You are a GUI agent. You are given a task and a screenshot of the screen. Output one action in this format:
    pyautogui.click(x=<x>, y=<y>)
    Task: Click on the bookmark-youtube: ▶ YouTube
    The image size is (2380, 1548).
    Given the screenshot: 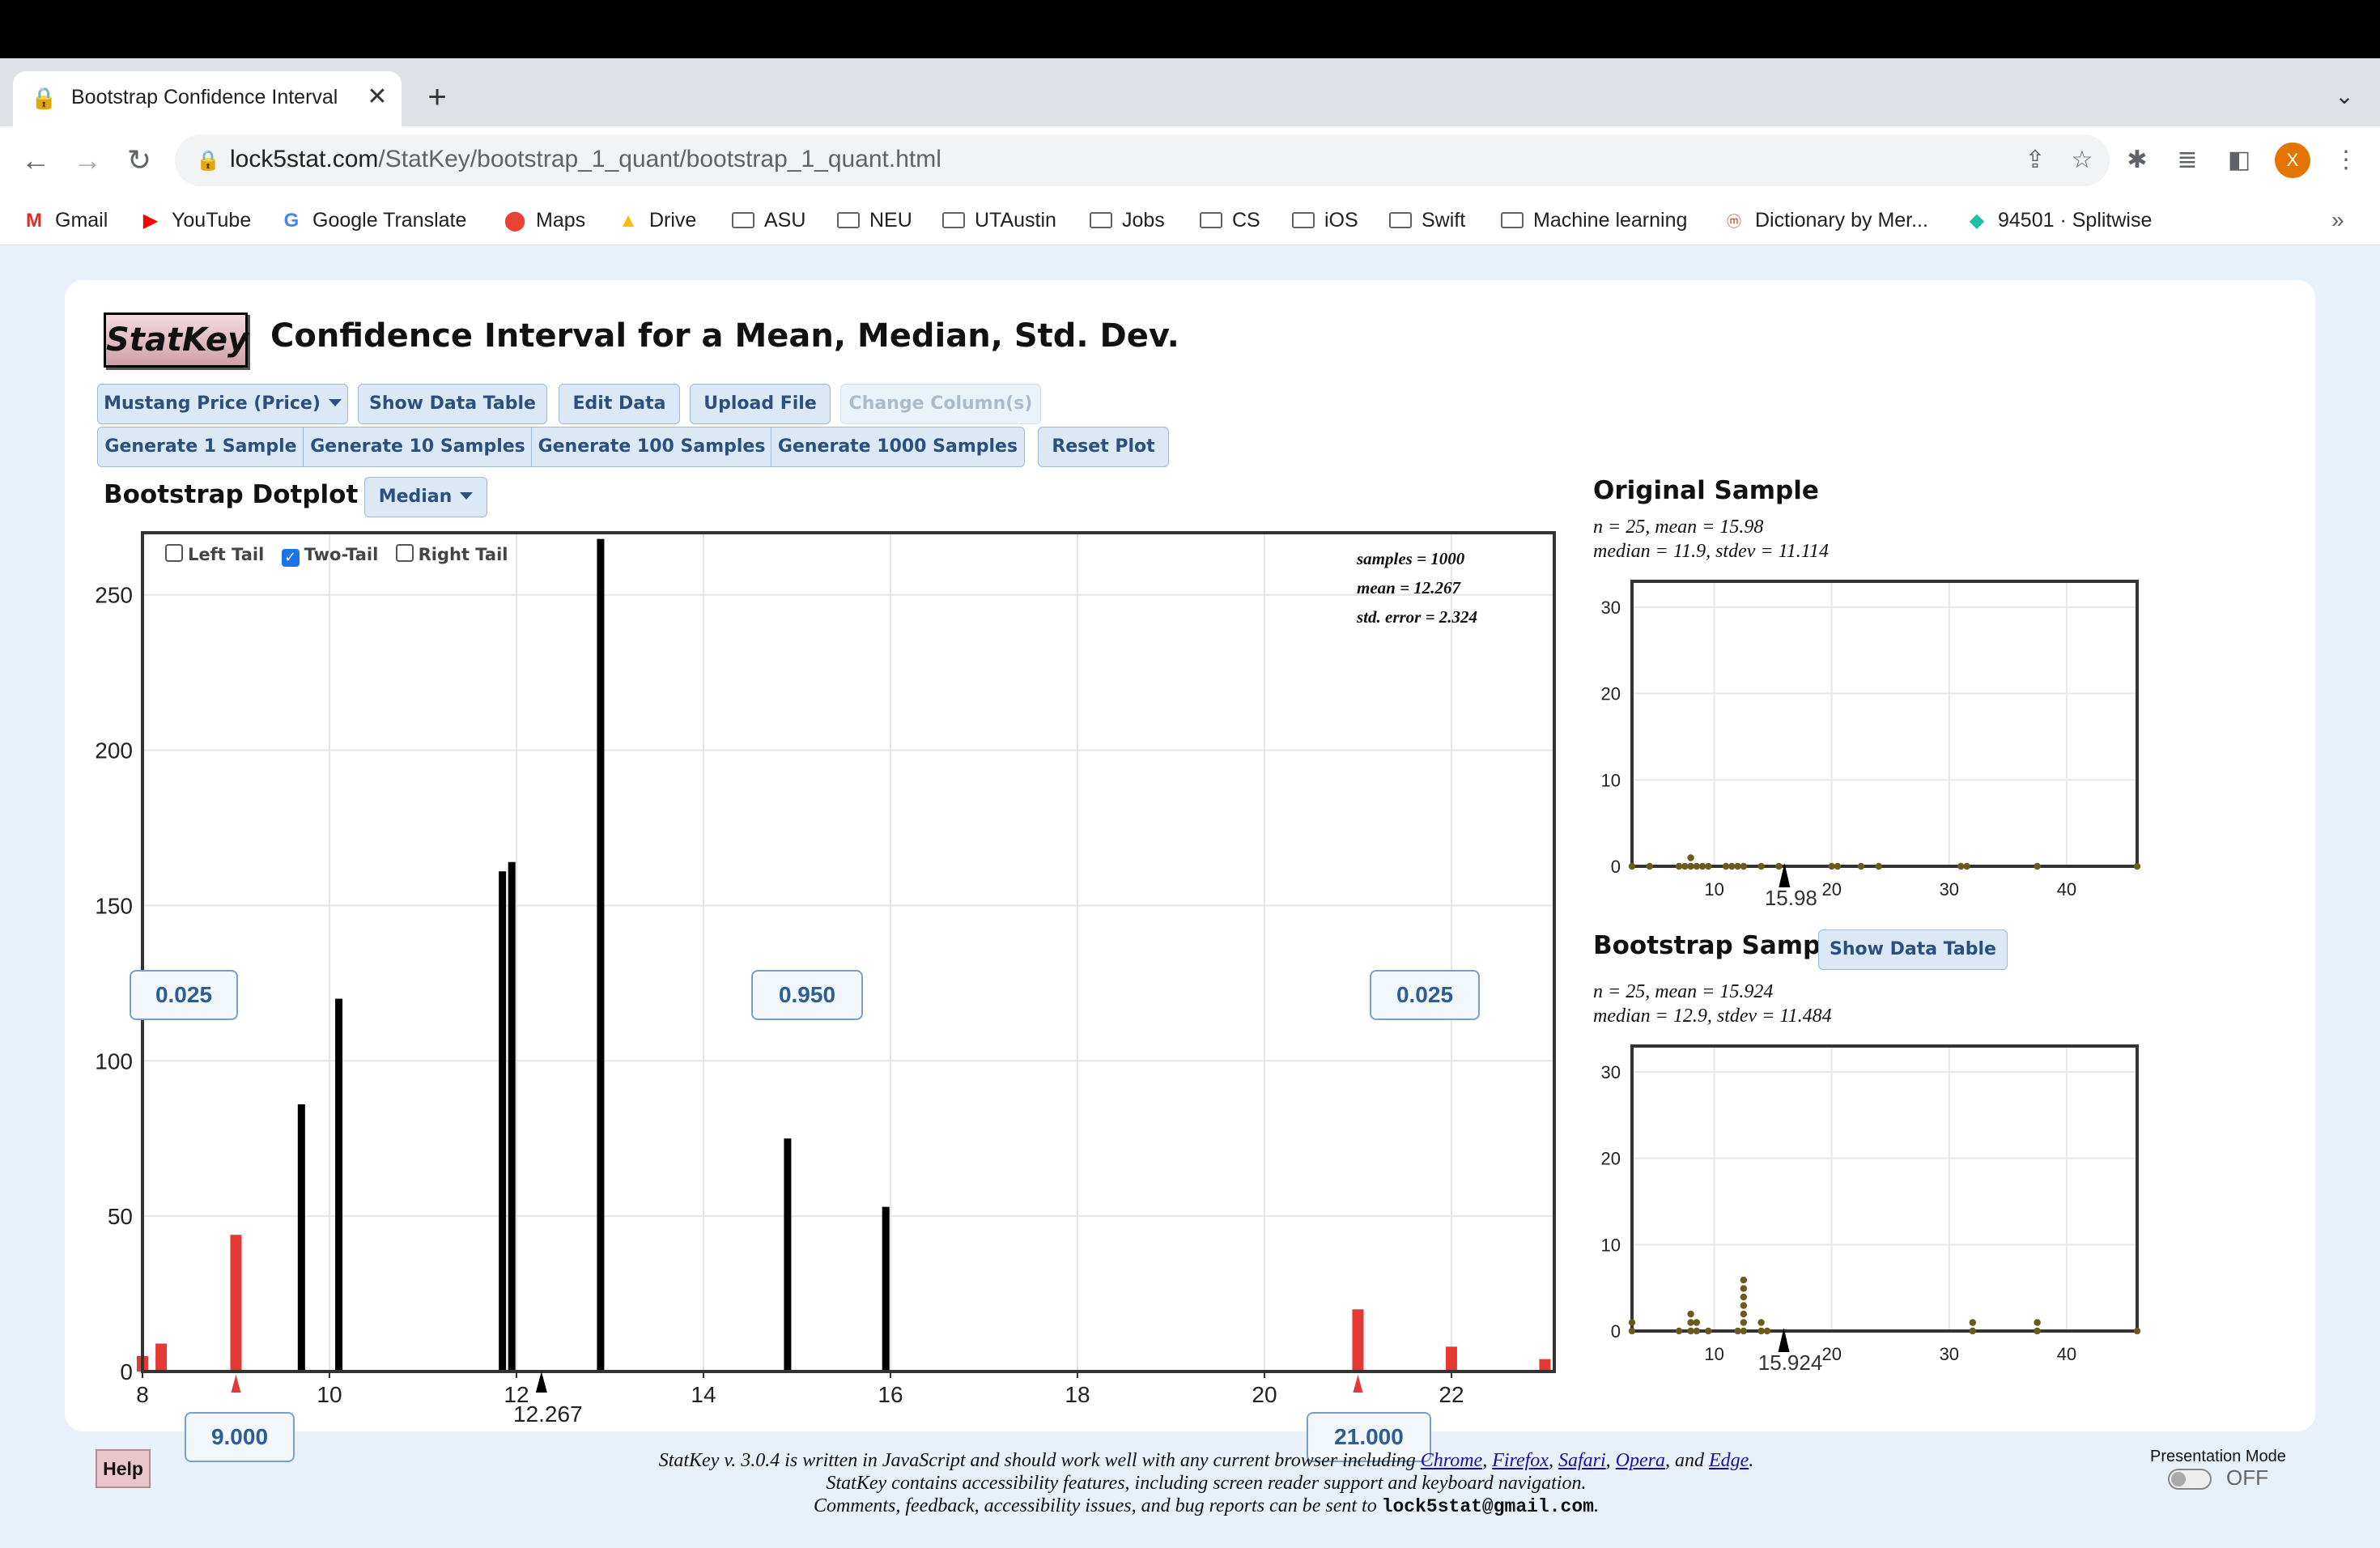 What is the action you would take?
    pyautogui.click(x=195, y=220)
    